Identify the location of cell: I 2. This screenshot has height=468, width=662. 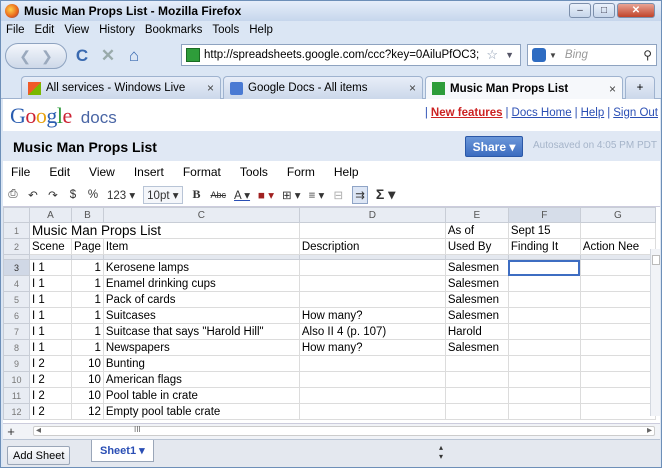
(50, 411).